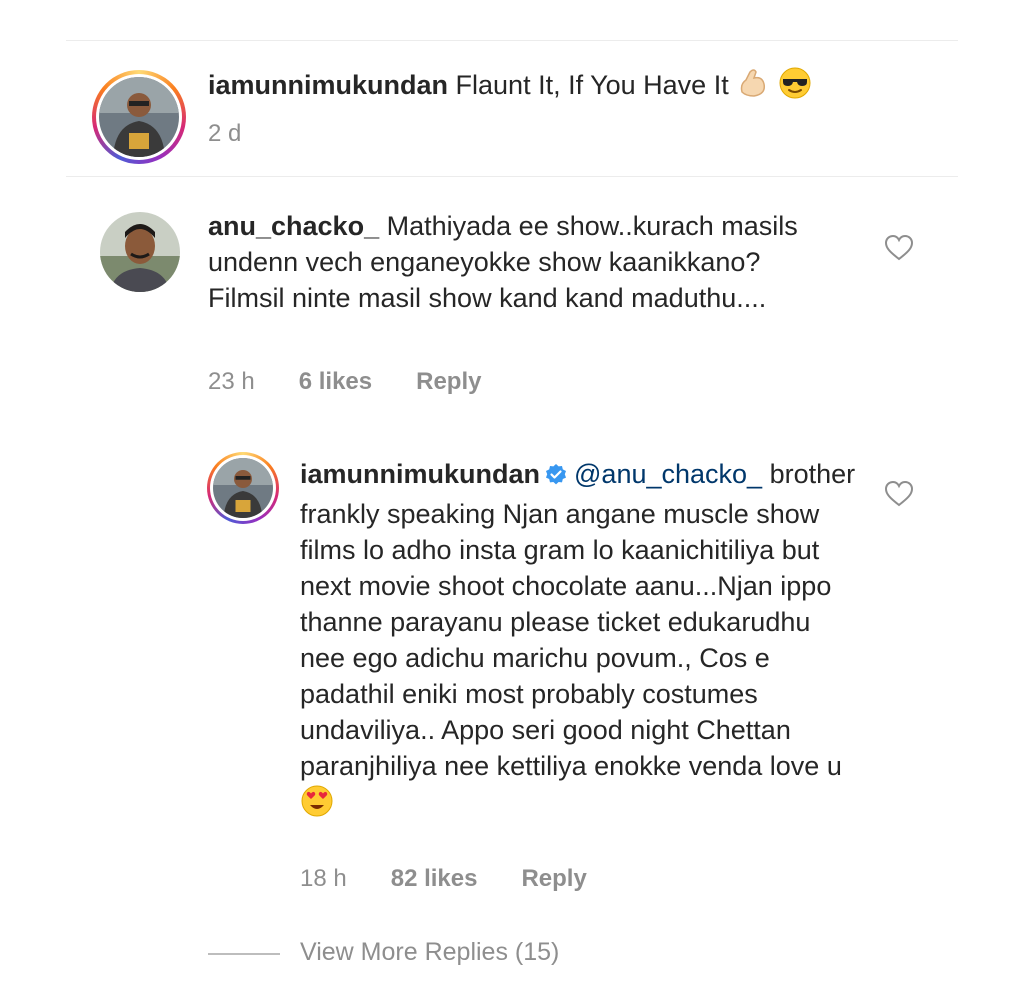 The image size is (1024, 995). What do you see at coordinates (328, 85) in the screenshot?
I see `post-username: iamunnimukundan` at bounding box center [328, 85].